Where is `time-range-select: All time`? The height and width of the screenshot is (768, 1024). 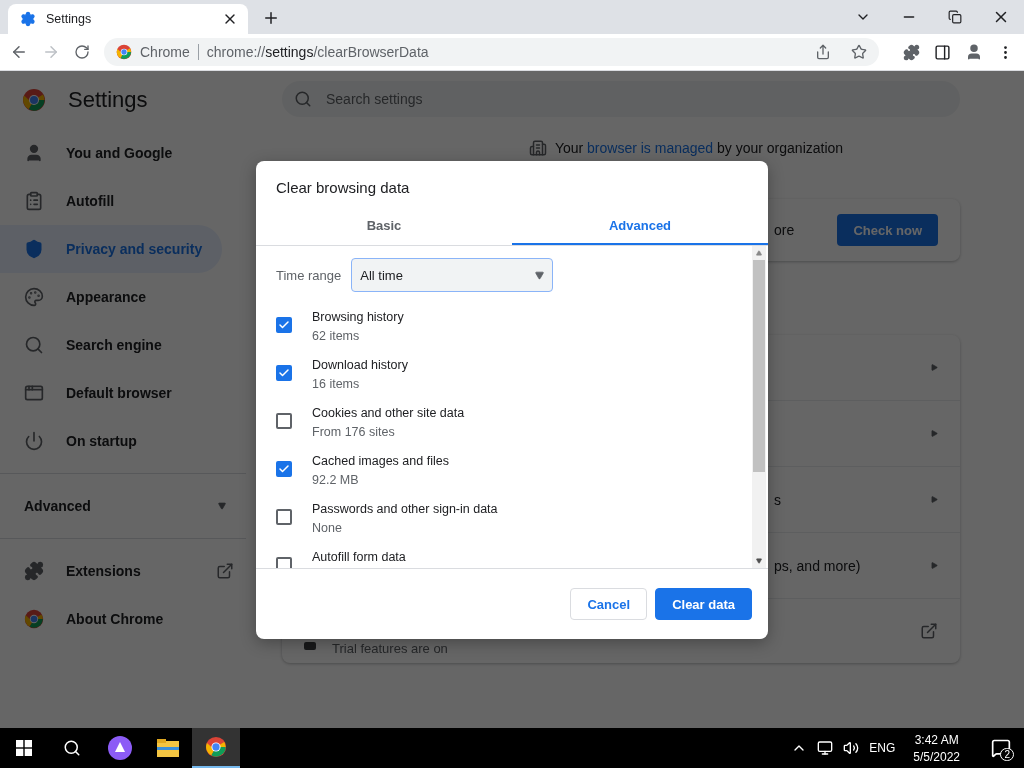 time-range-select: All time is located at coordinates (452, 275).